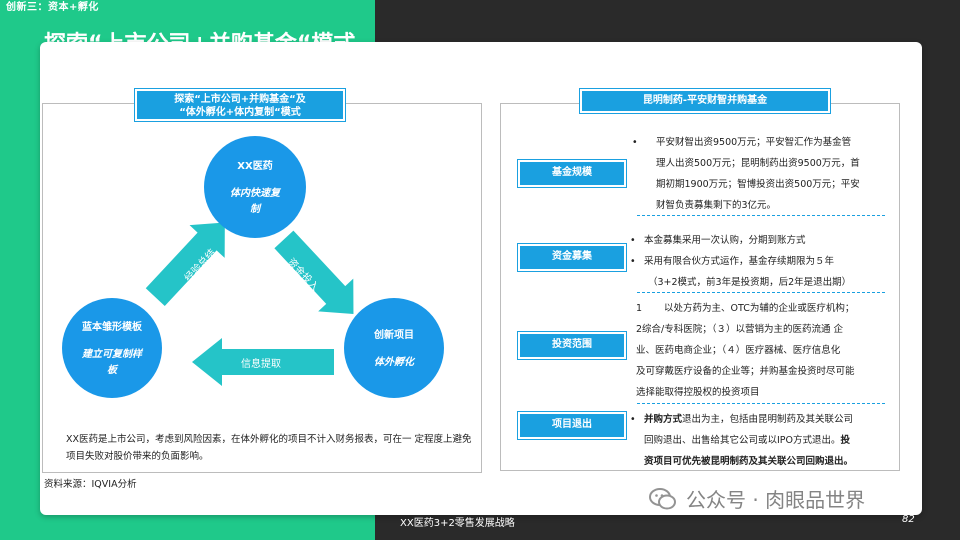  Describe the element at coordinates (90, 484) in the screenshot. I see `source-note: 资料来源：IQVIA分析` at that location.